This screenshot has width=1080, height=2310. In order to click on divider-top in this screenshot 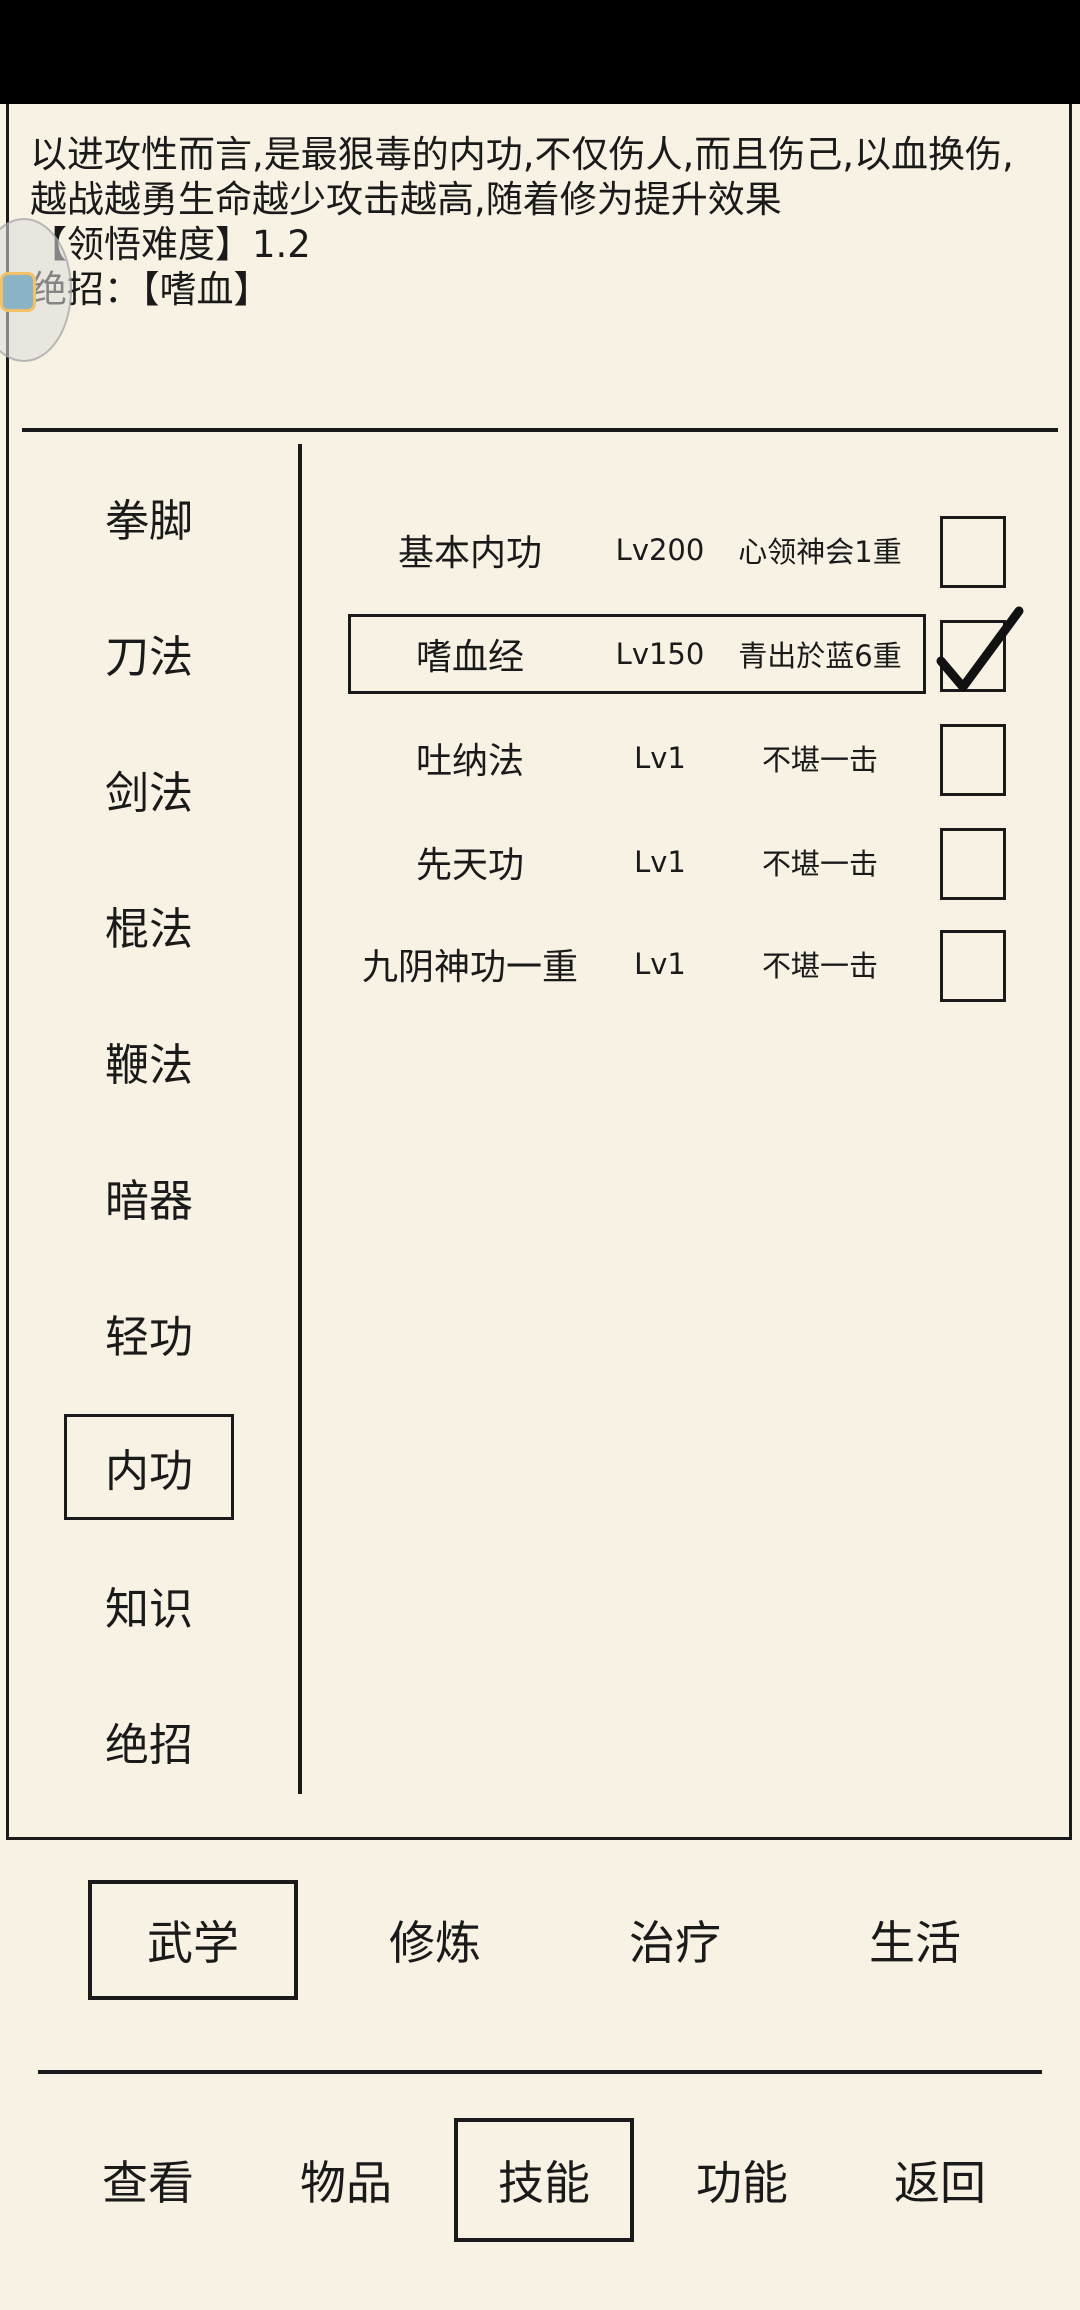, I will do `click(540, 430)`.